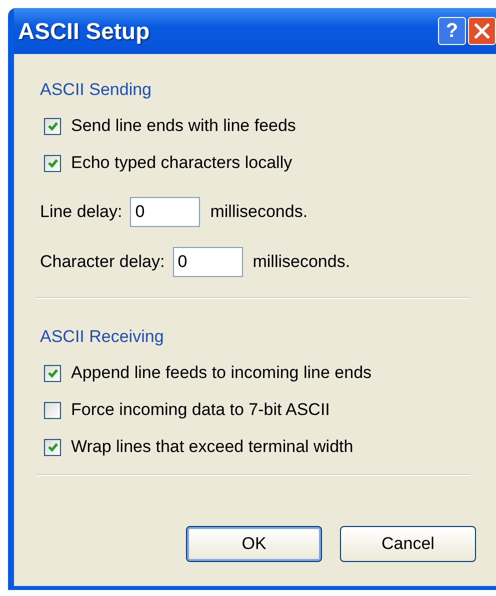 Image resolution: width=496 pixels, height=596 pixels. I want to click on ok-button: OK, so click(254, 544).